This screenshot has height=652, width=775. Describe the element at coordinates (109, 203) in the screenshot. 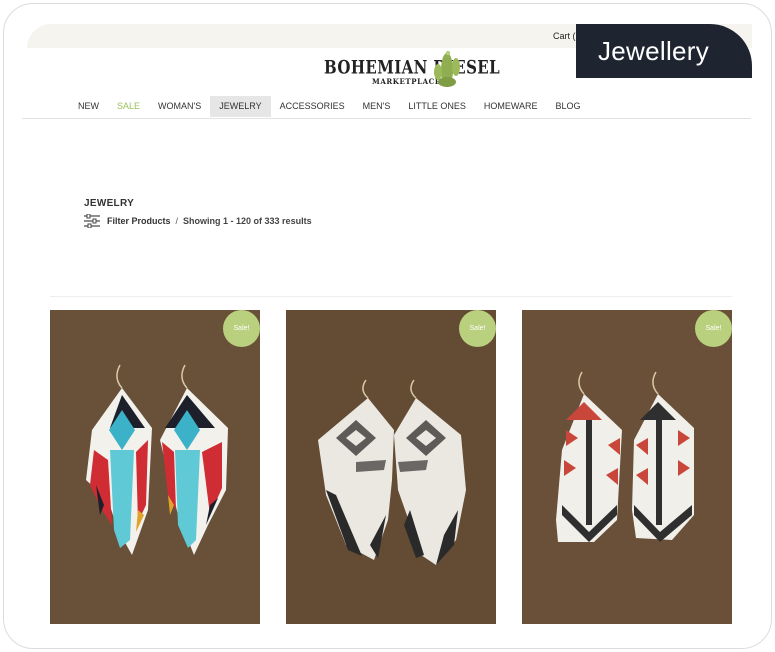

I see `page-title: JEWELRY` at that location.